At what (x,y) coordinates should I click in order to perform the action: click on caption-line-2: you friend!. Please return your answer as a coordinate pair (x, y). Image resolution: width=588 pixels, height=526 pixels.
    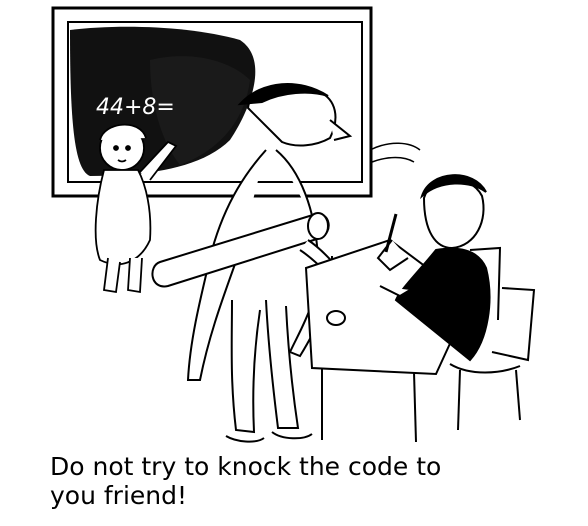
    Looking at the image, I should click on (119, 495).